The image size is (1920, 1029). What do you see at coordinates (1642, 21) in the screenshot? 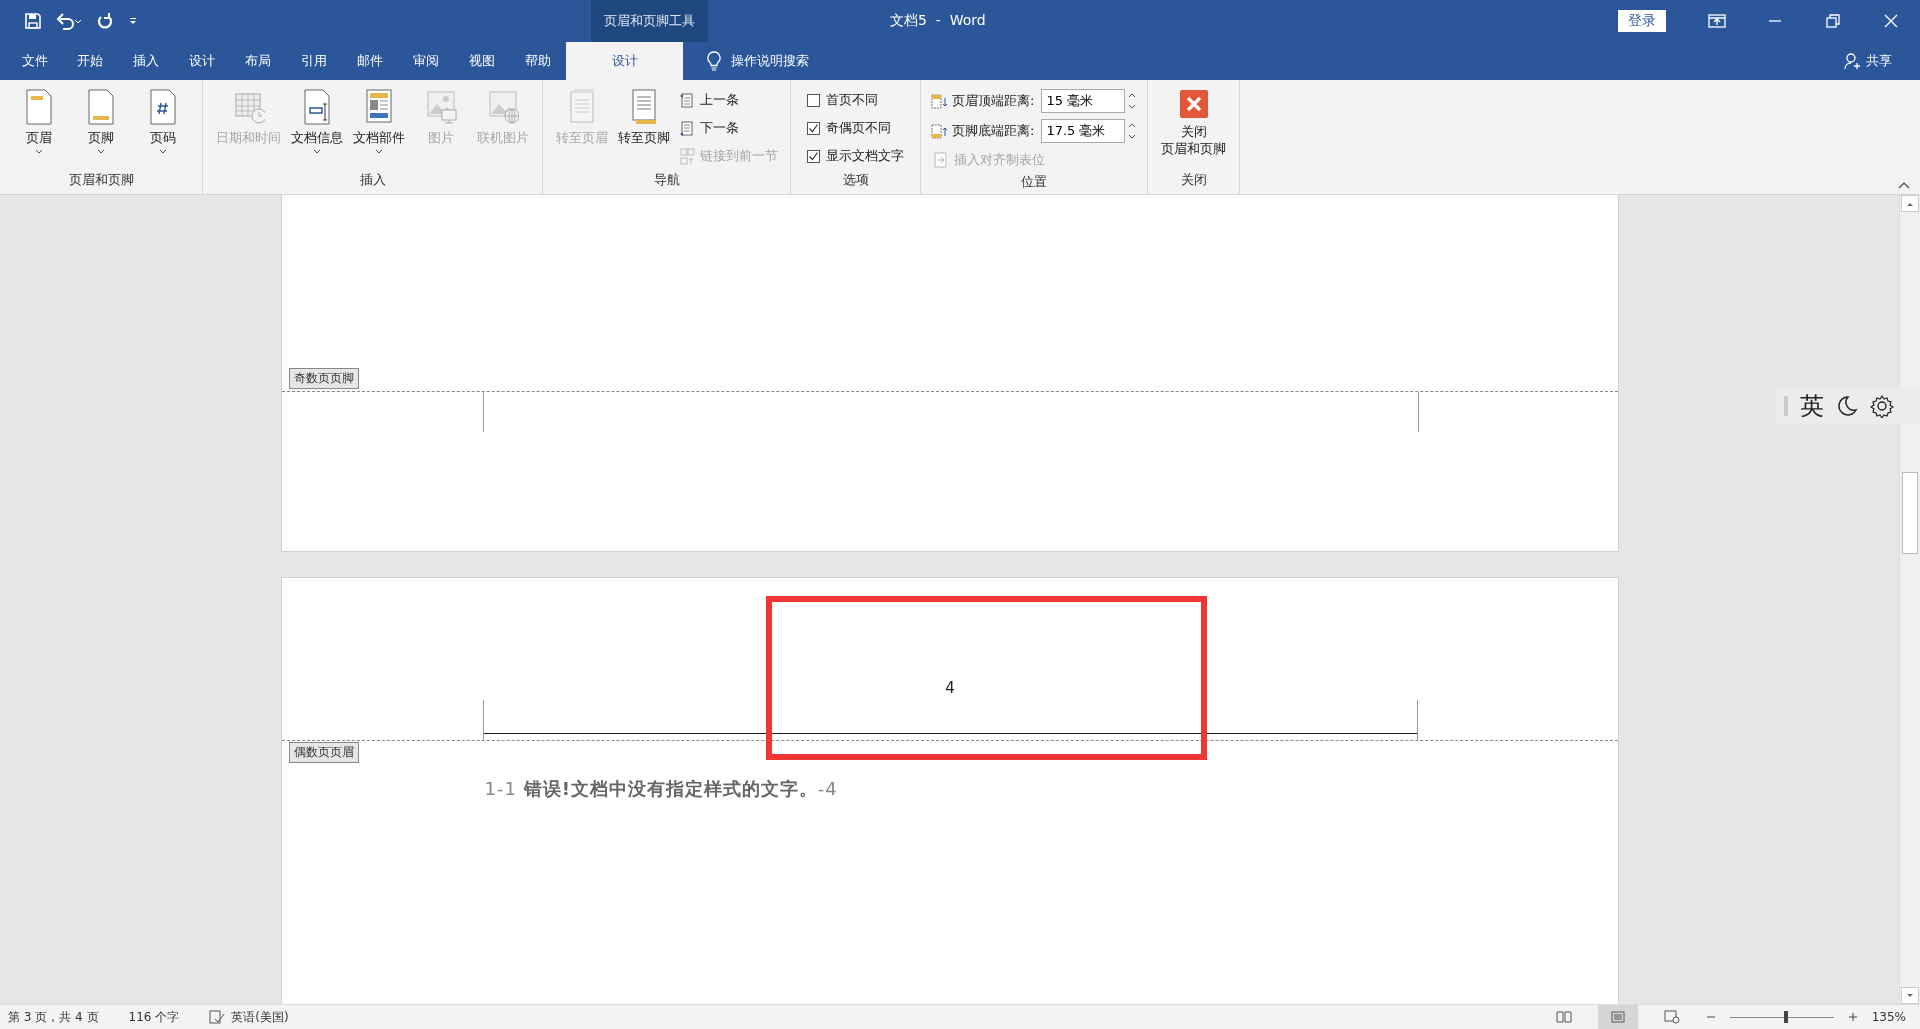
I see `sign-in-button: 登录` at bounding box center [1642, 21].